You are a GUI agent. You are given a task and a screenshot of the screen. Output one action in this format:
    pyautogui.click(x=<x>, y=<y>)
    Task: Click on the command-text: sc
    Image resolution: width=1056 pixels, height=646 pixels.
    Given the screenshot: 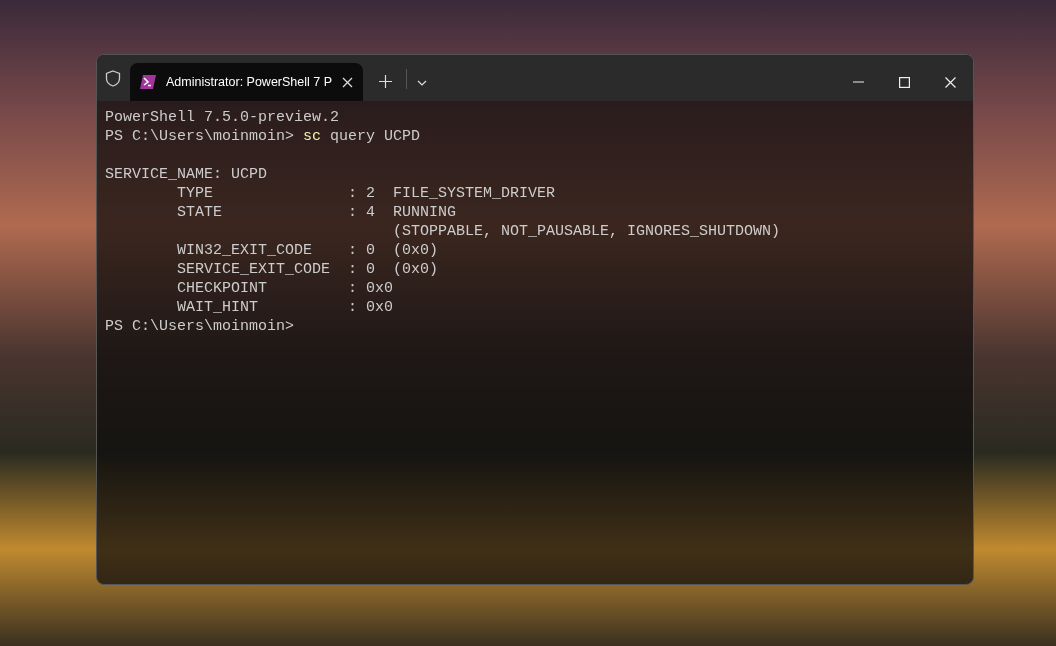 What is the action you would take?
    pyautogui.click(x=312, y=136)
    